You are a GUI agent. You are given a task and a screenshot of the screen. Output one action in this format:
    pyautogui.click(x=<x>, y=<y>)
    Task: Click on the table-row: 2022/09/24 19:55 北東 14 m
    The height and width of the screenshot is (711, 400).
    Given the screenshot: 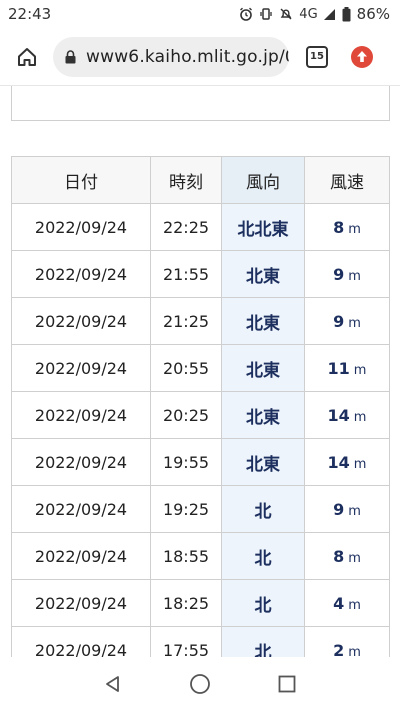 What is the action you would take?
    pyautogui.click(x=200, y=462)
    